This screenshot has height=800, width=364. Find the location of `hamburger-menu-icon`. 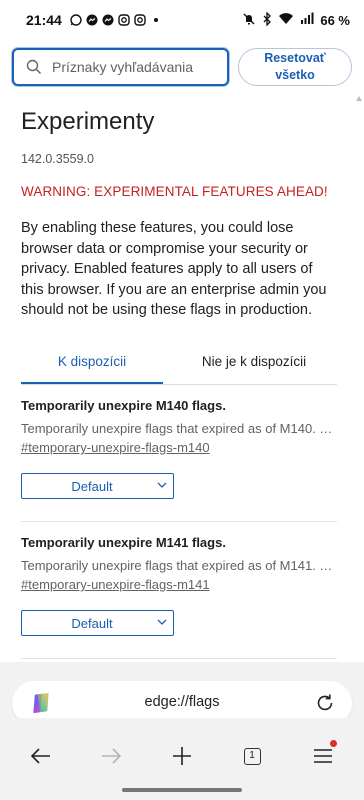

hamburger-menu-icon is located at coordinates (323, 756).